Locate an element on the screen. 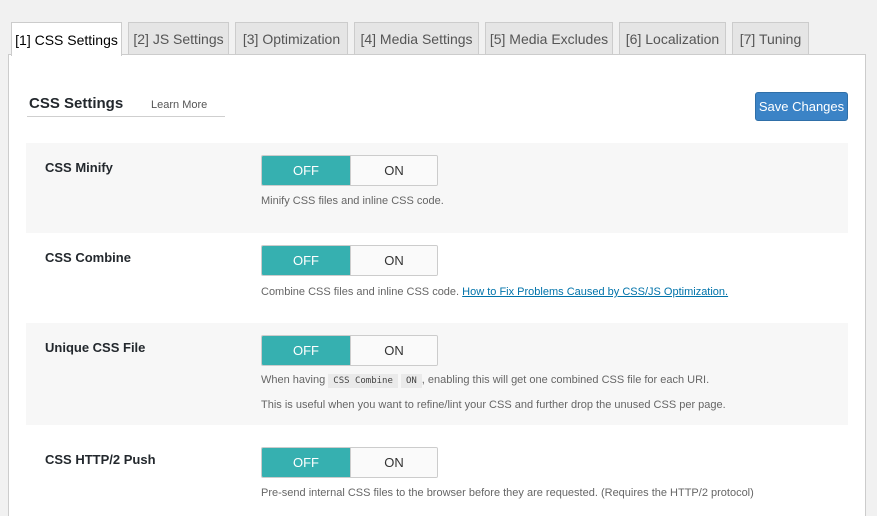  code-css-combine: CSS Combine is located at coordinates (363, 381).